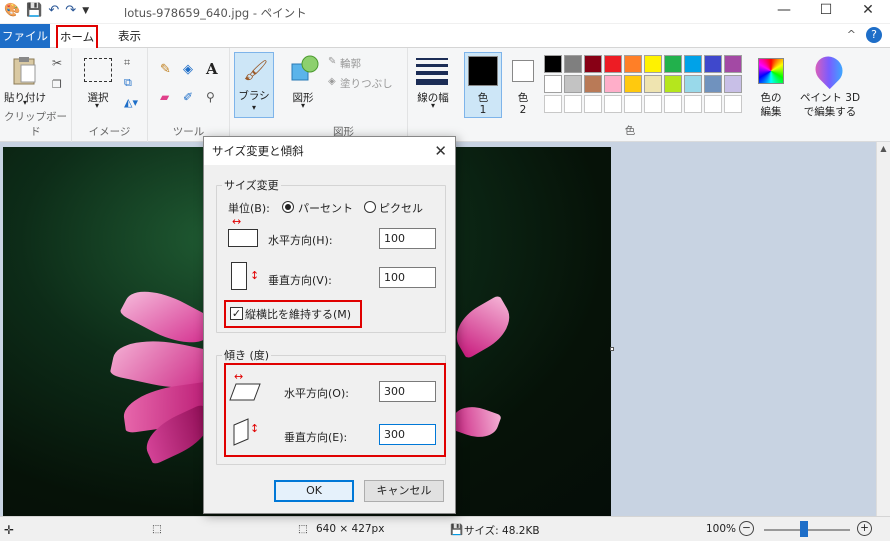 This screenshot has width=890, height=541. I want to click on paint3d-icon, so click(829, 70).